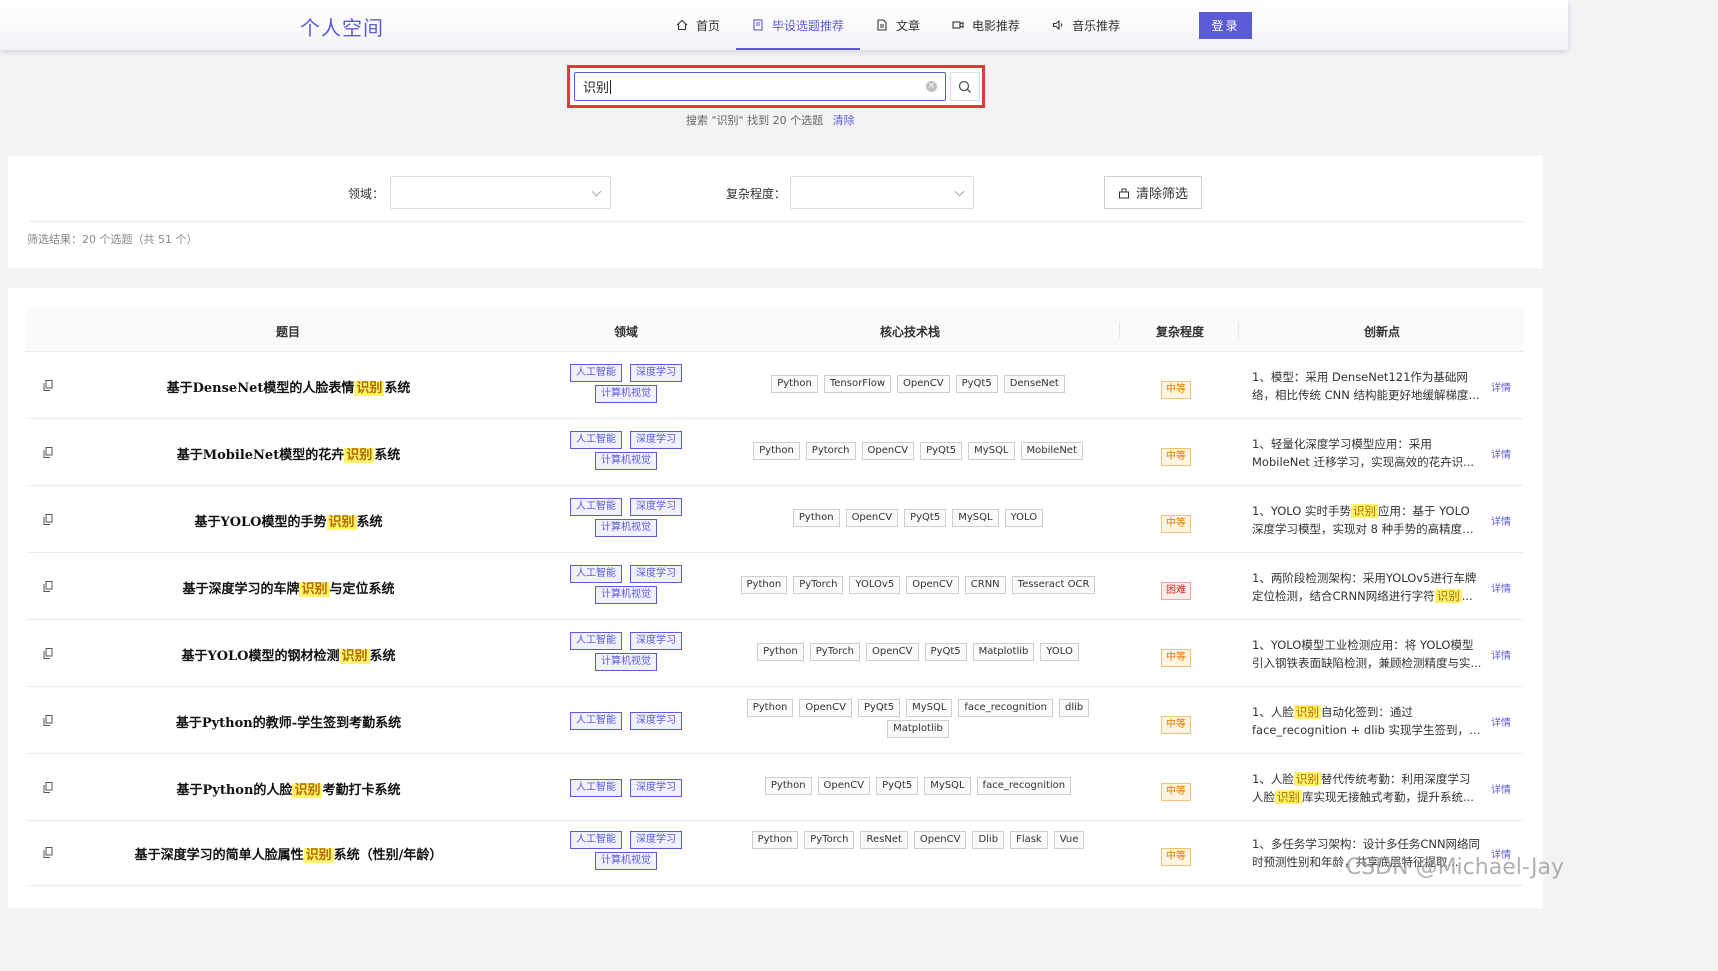 The width and height of the screenshot is (1718, 971). What do you see at coordinates (288, 386) in the screenshot?
I see `topic-title: 基于DenseNet模型的人脸表情 识别 系统` at bounding box center [288, 386].